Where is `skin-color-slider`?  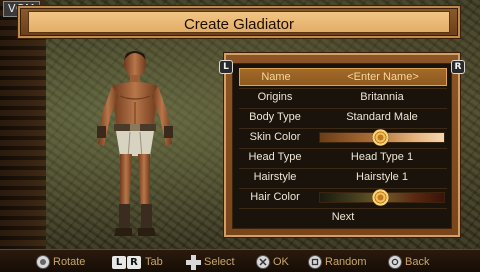
skin-color-slider is located at coordinates (382, 137).